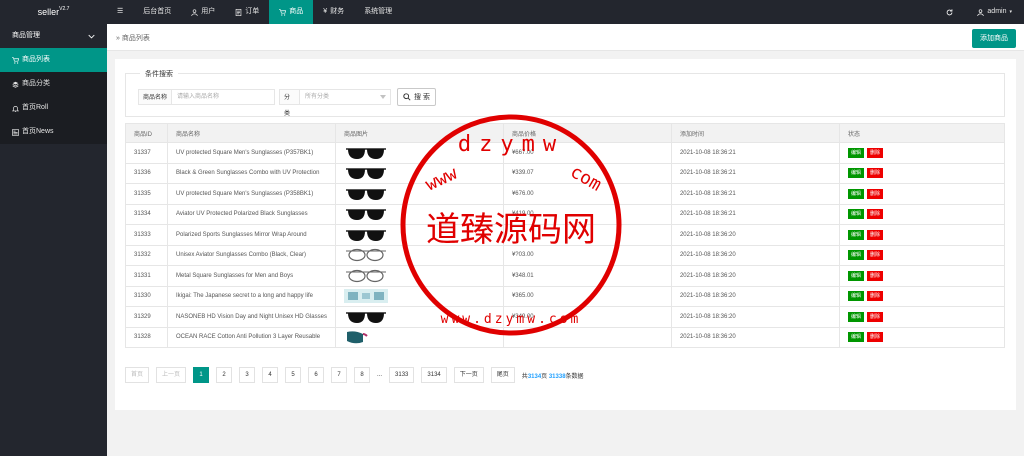  I want to click on page-button-4: 4, so click(270, 375).